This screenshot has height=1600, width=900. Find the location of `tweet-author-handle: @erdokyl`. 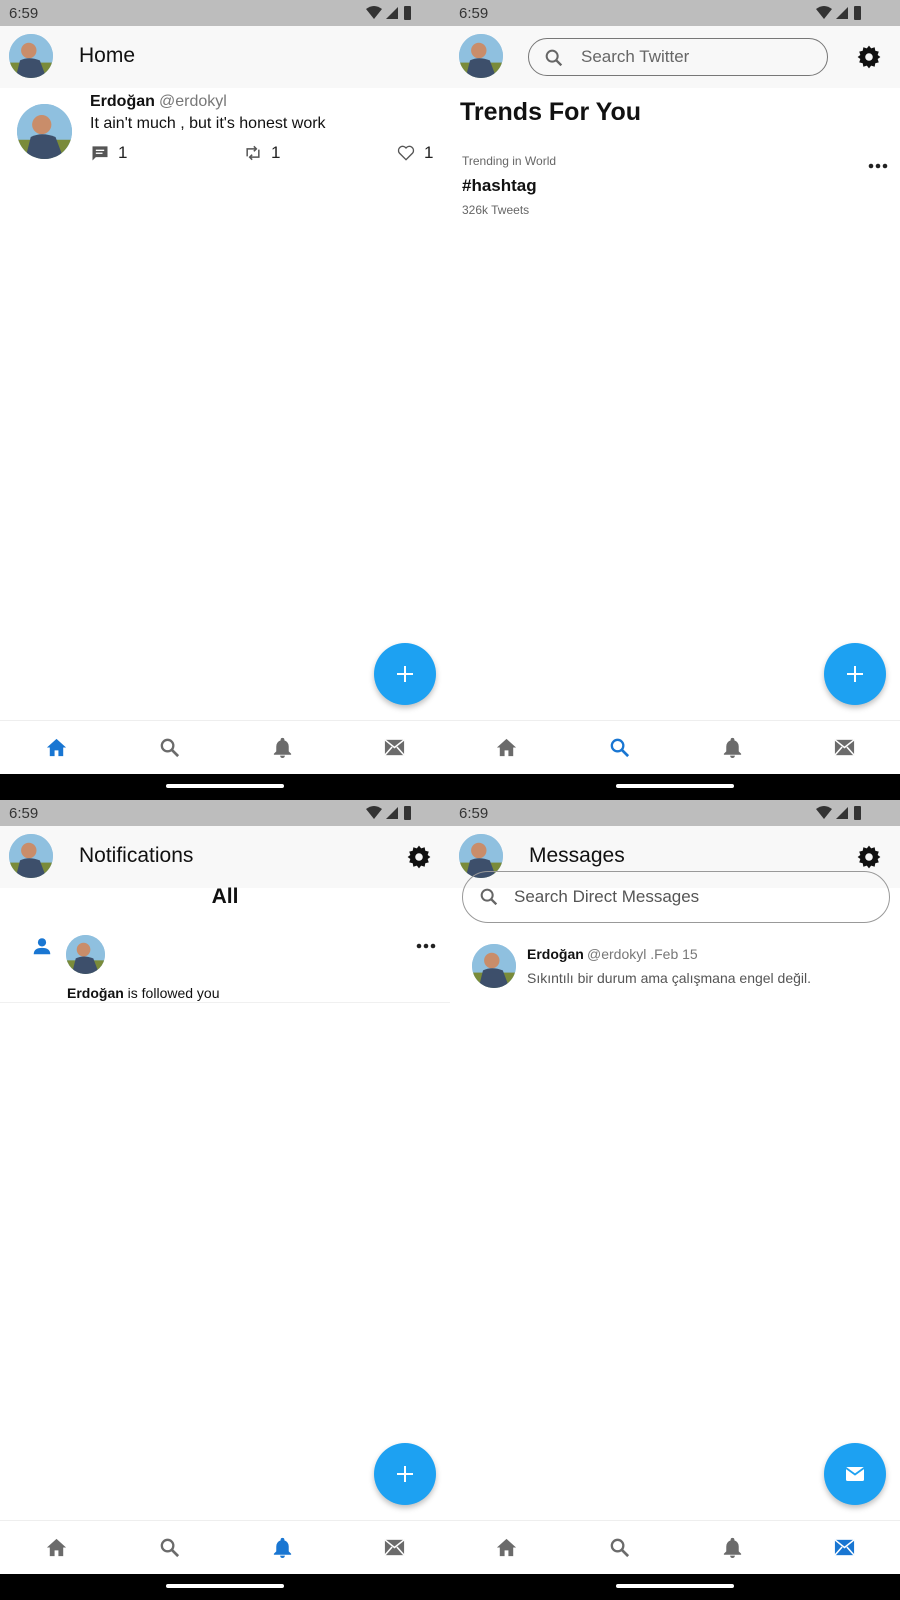

tweet-author-handle: @erdokyl is located at coordinates (193, 101).